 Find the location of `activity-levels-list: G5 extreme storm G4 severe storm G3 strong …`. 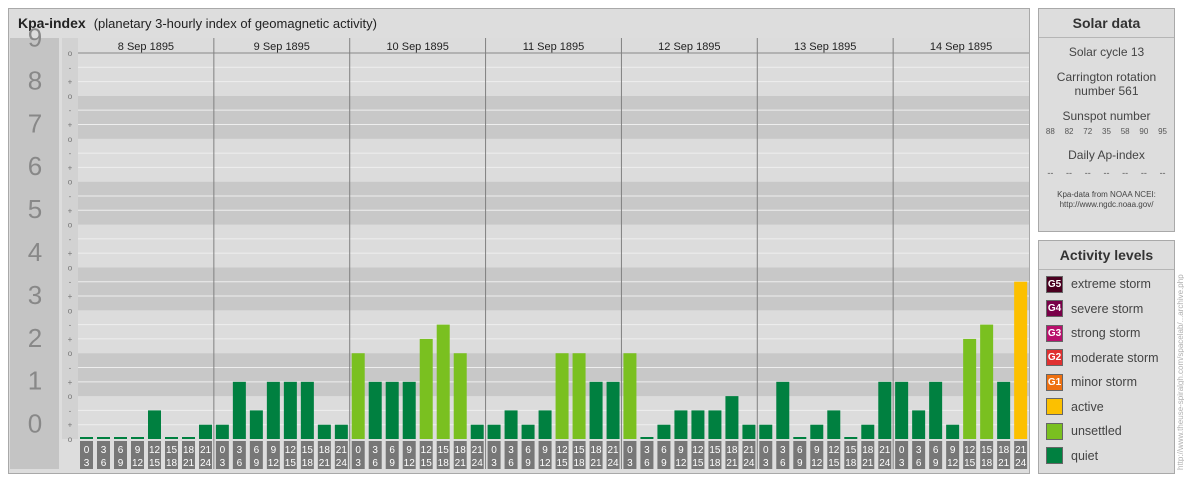

activity-levels-list: G5 extreme storm G4 severe storm G3 strong … is located at coordinates (1106, 369).